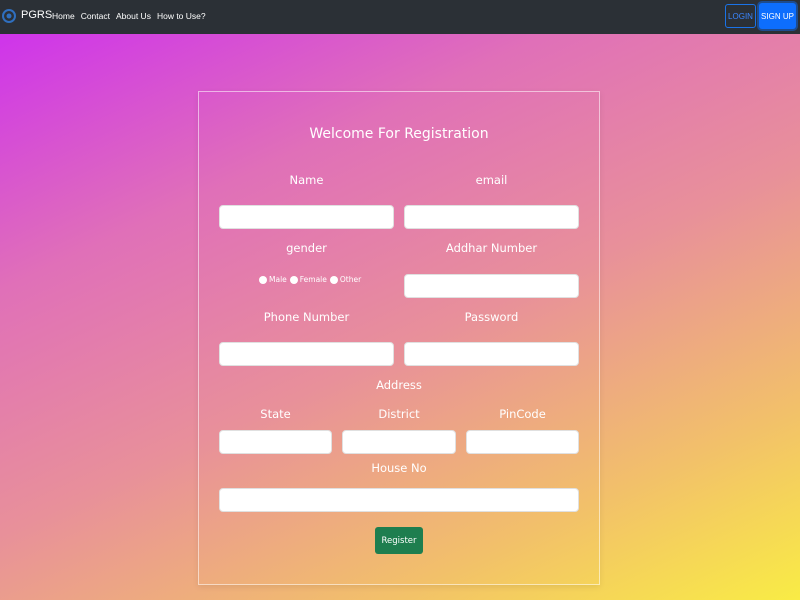  What do you see at coordinates (306, 354) in the screenshot?
I see `phone-number-input` at bounding box center [306, 354].